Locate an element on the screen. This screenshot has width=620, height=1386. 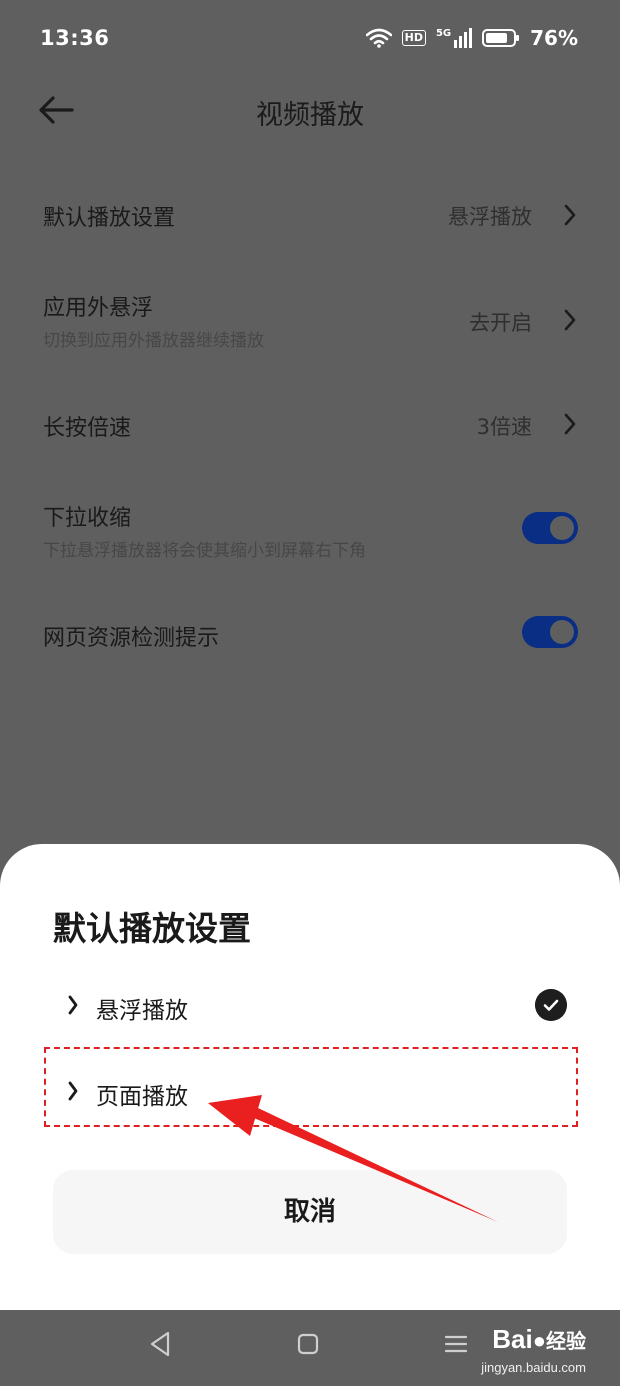
status-bar: 13:36 HD 5G 76% is located at coordinates (310, 38).